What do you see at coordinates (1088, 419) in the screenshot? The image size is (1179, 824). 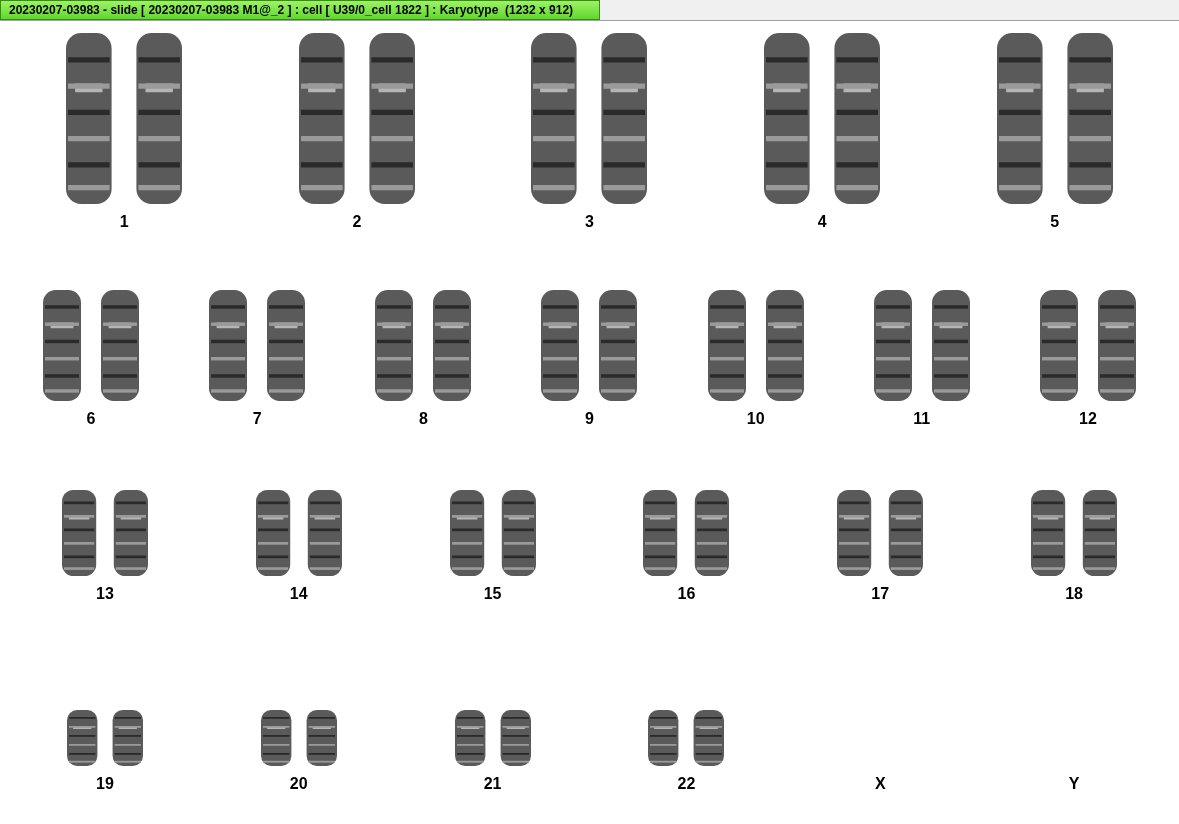 I see `chromosome-number: 12` at bounding box center [1088, 419].